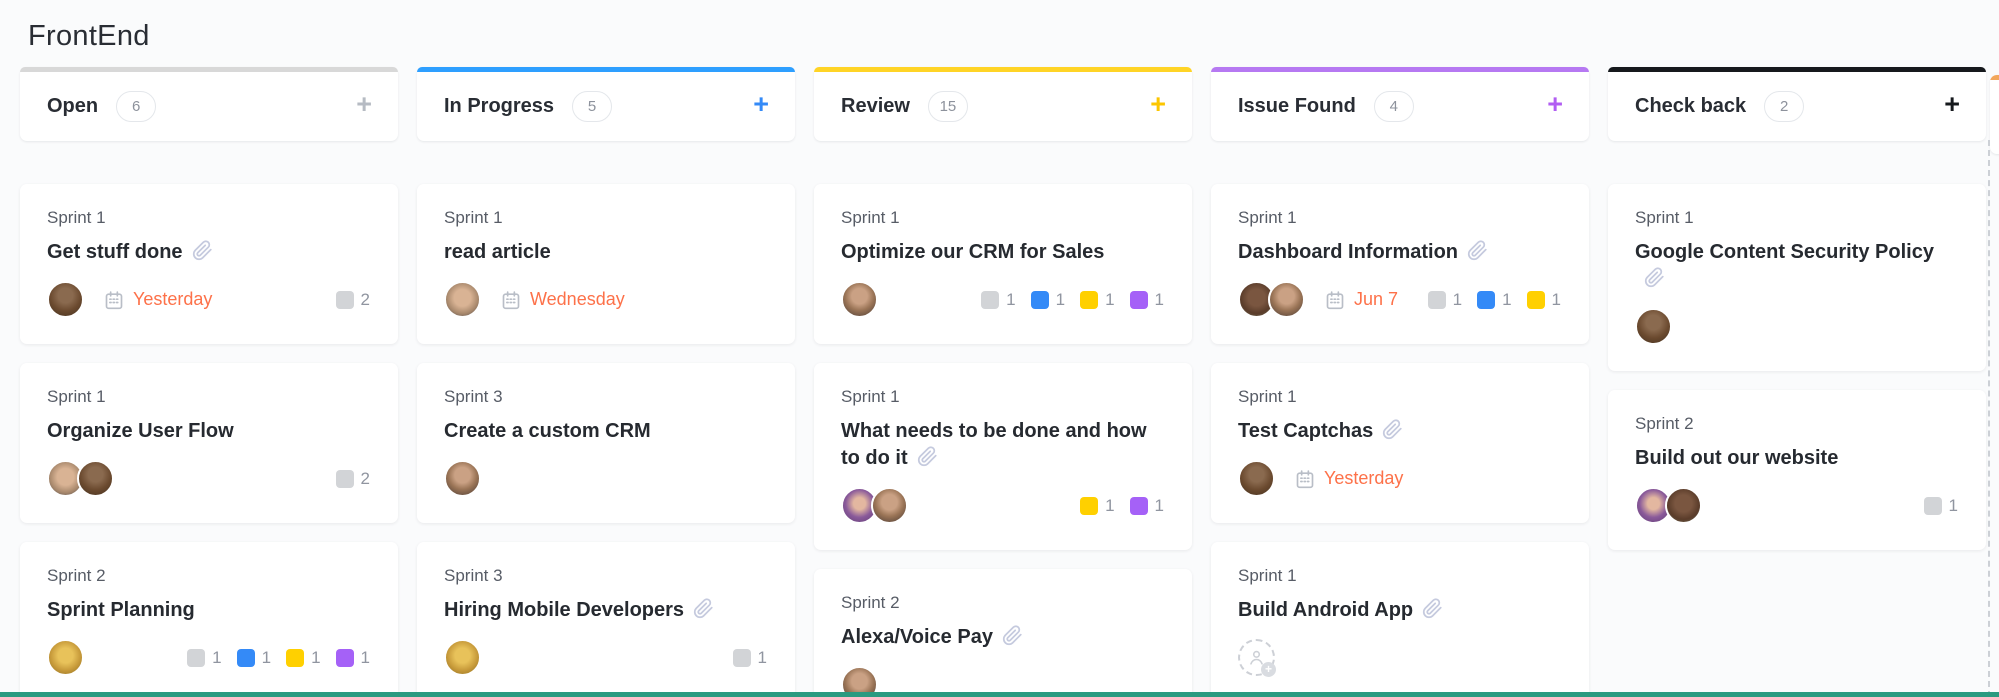 The width and height of the screenshot is (1999, 697). Describe the element at coordinates (606, 443) in the screenshot. I see `task-card: Sprint 3 Create a custom CRM` at that location.